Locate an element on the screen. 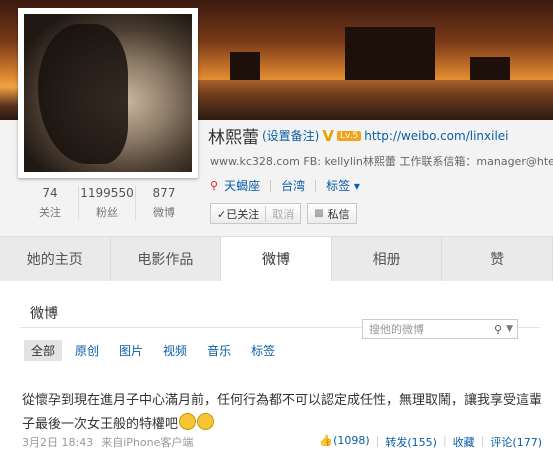  profile-tags: ⚲ 天蝎座 台湾 标签 ▾ is located at coordinates (285, 185).